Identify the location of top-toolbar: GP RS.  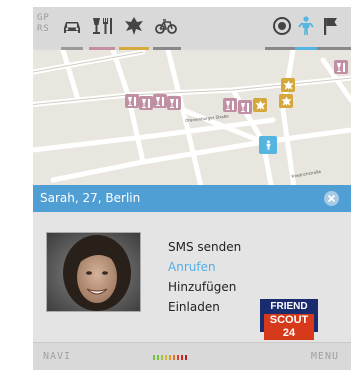
(192, 28).